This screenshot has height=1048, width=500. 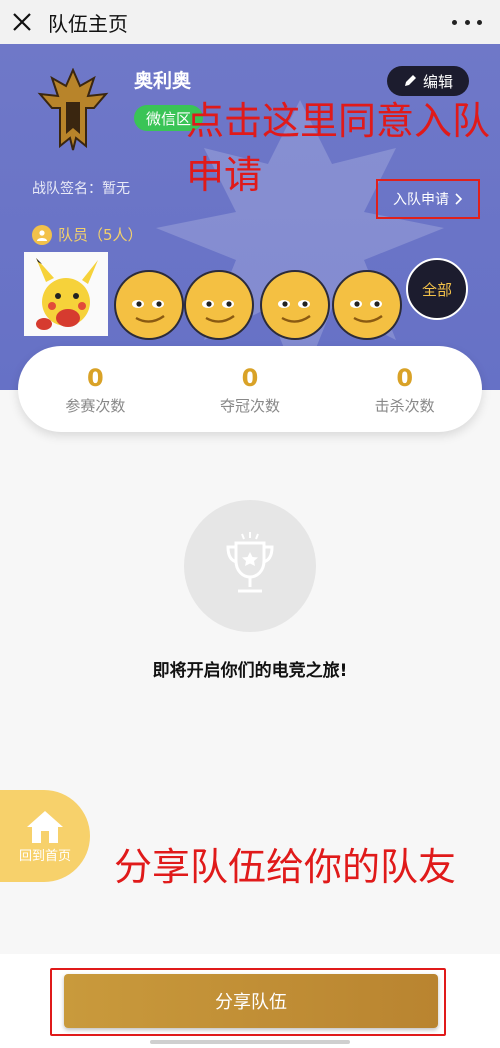 What do you see at coordinates (437, 81) in the screenshot?
I see `edit-button-label: 编辑` at bounding box center [437, 81].